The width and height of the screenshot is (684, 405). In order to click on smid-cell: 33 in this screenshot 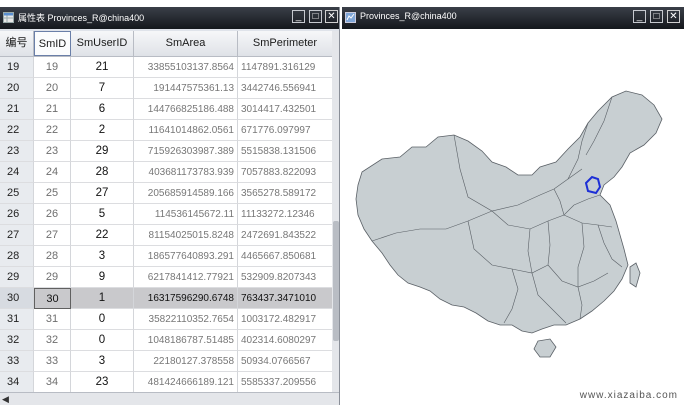, I will do `click(52, 361)`.